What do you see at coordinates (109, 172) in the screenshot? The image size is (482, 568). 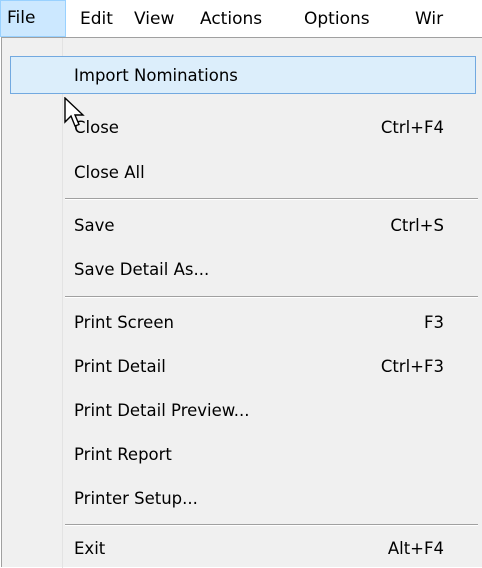 I see `menu-item-label: Close All` at bounding box center [109, 172].